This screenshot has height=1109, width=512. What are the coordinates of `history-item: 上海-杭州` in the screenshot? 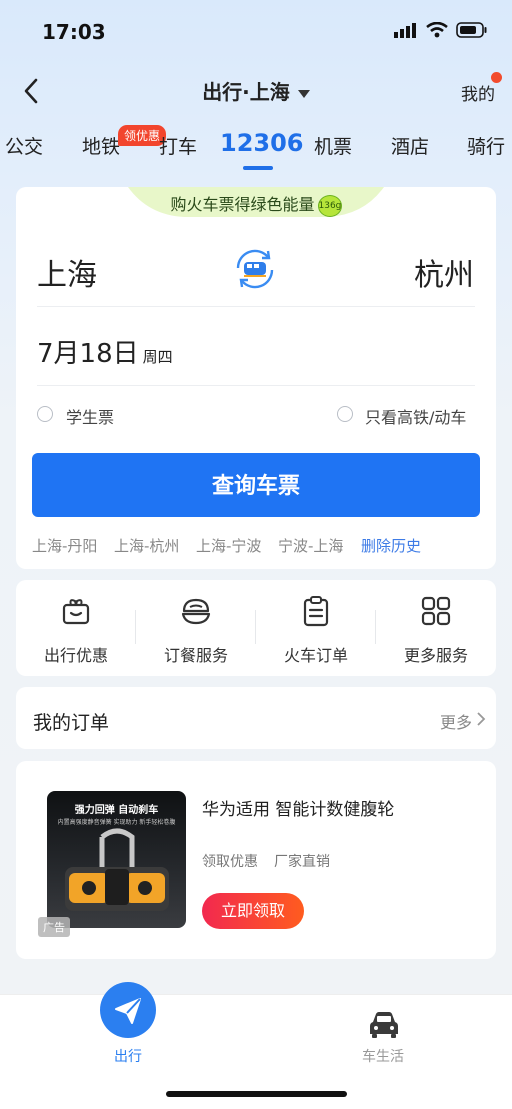 It's located at (146, 545).